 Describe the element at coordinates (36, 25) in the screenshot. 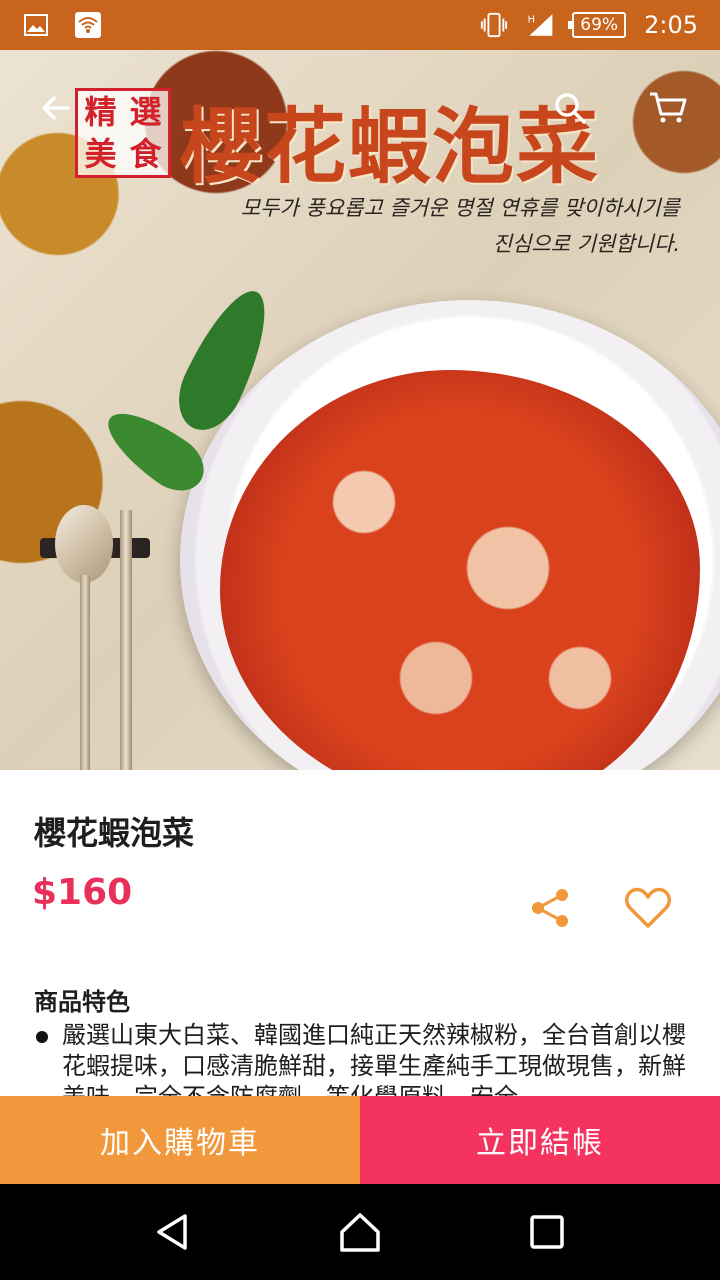

I see `gallery-notification-icon` at that location.